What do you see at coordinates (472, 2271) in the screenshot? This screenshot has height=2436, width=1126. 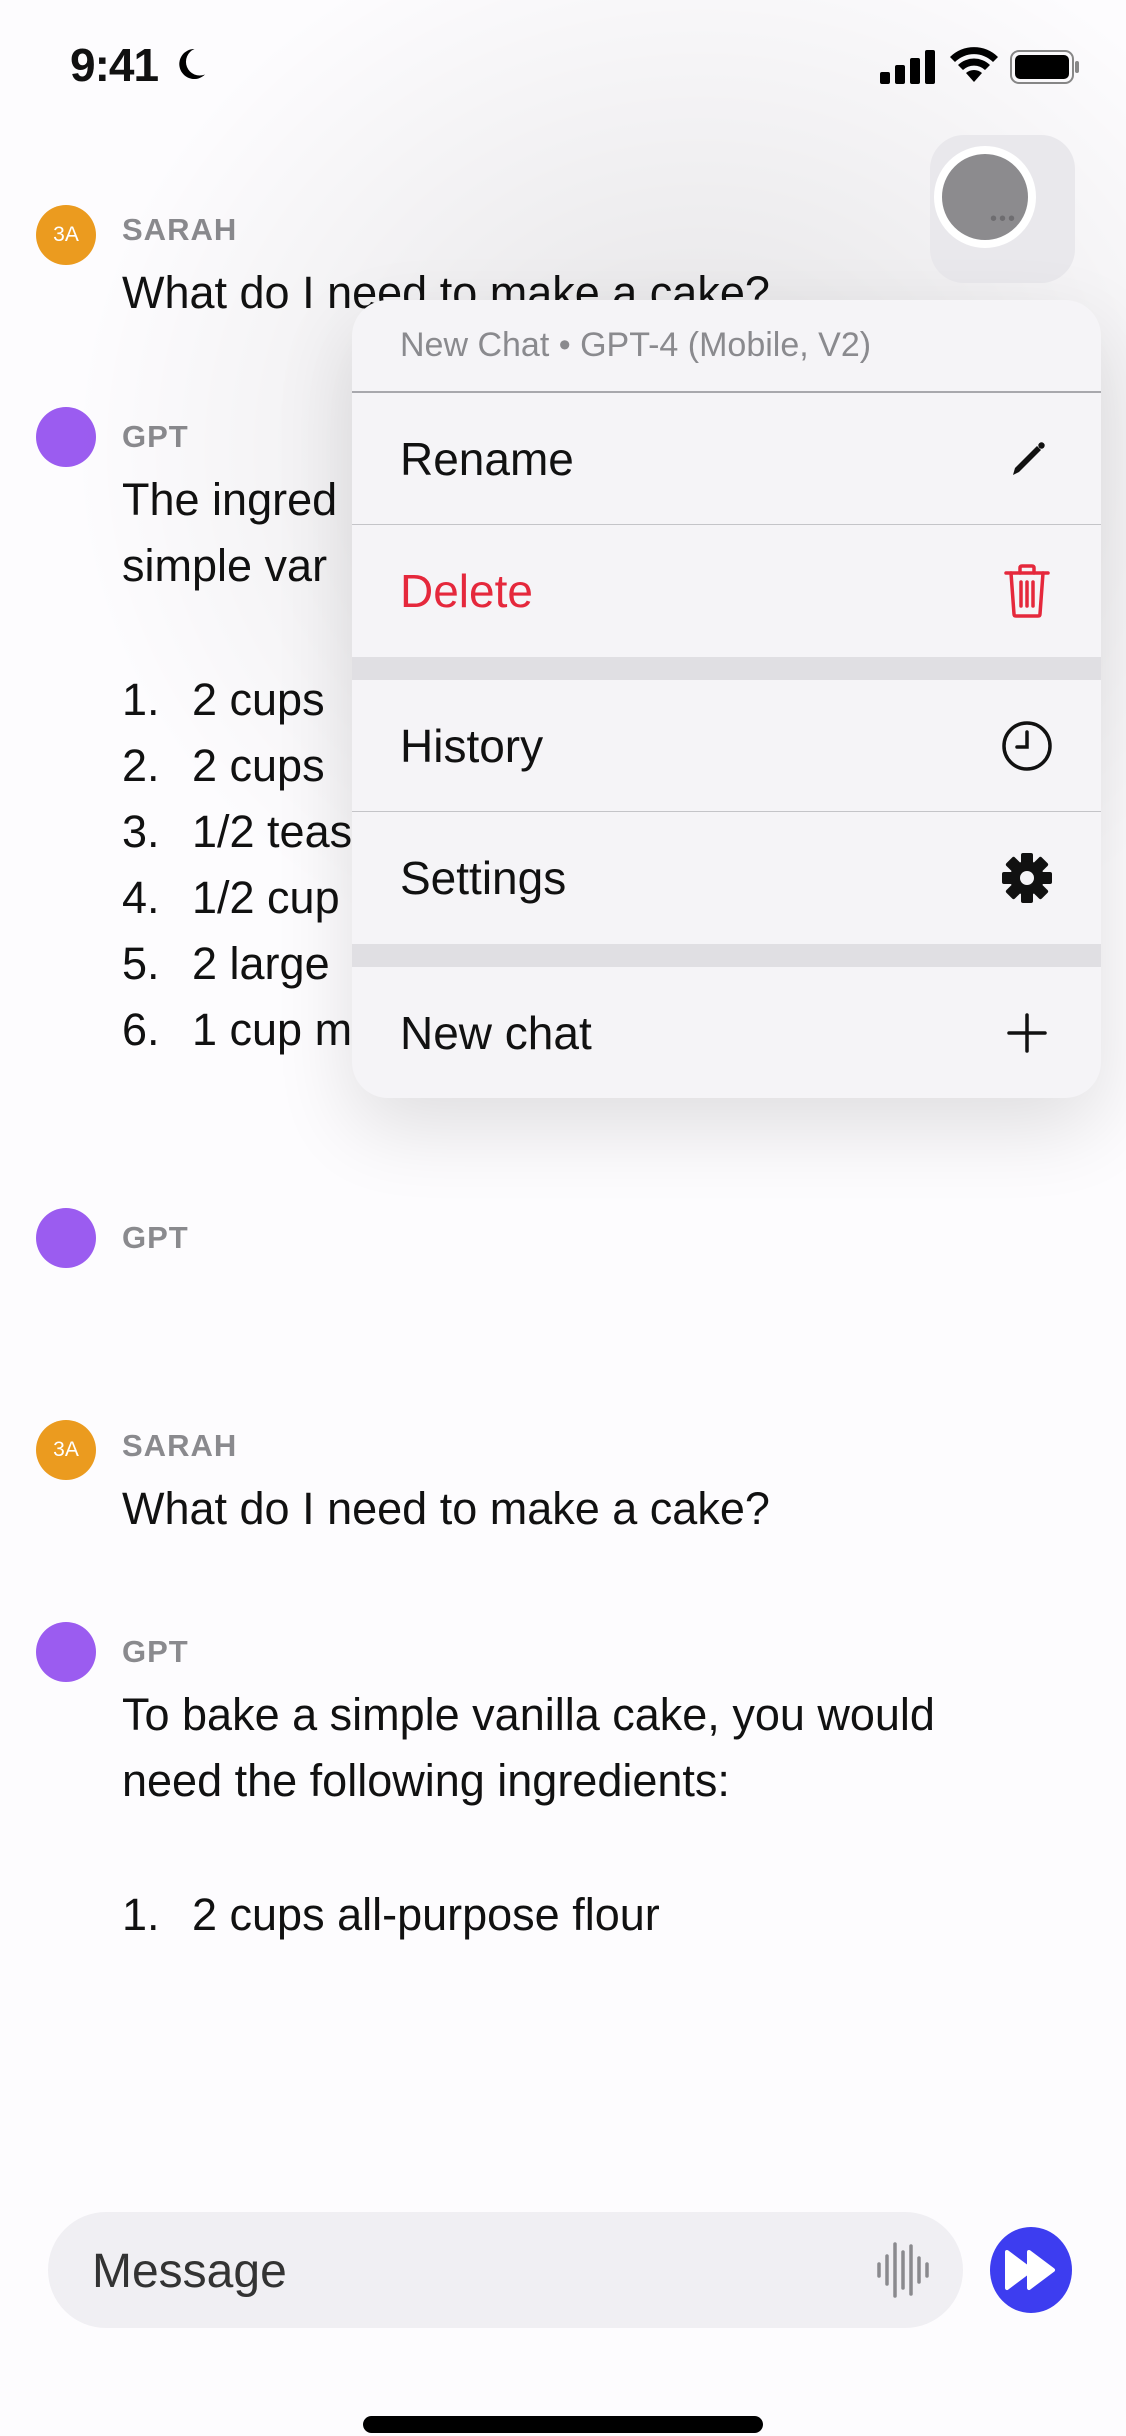 I see `message-input` at bounding box center [472, 2271].